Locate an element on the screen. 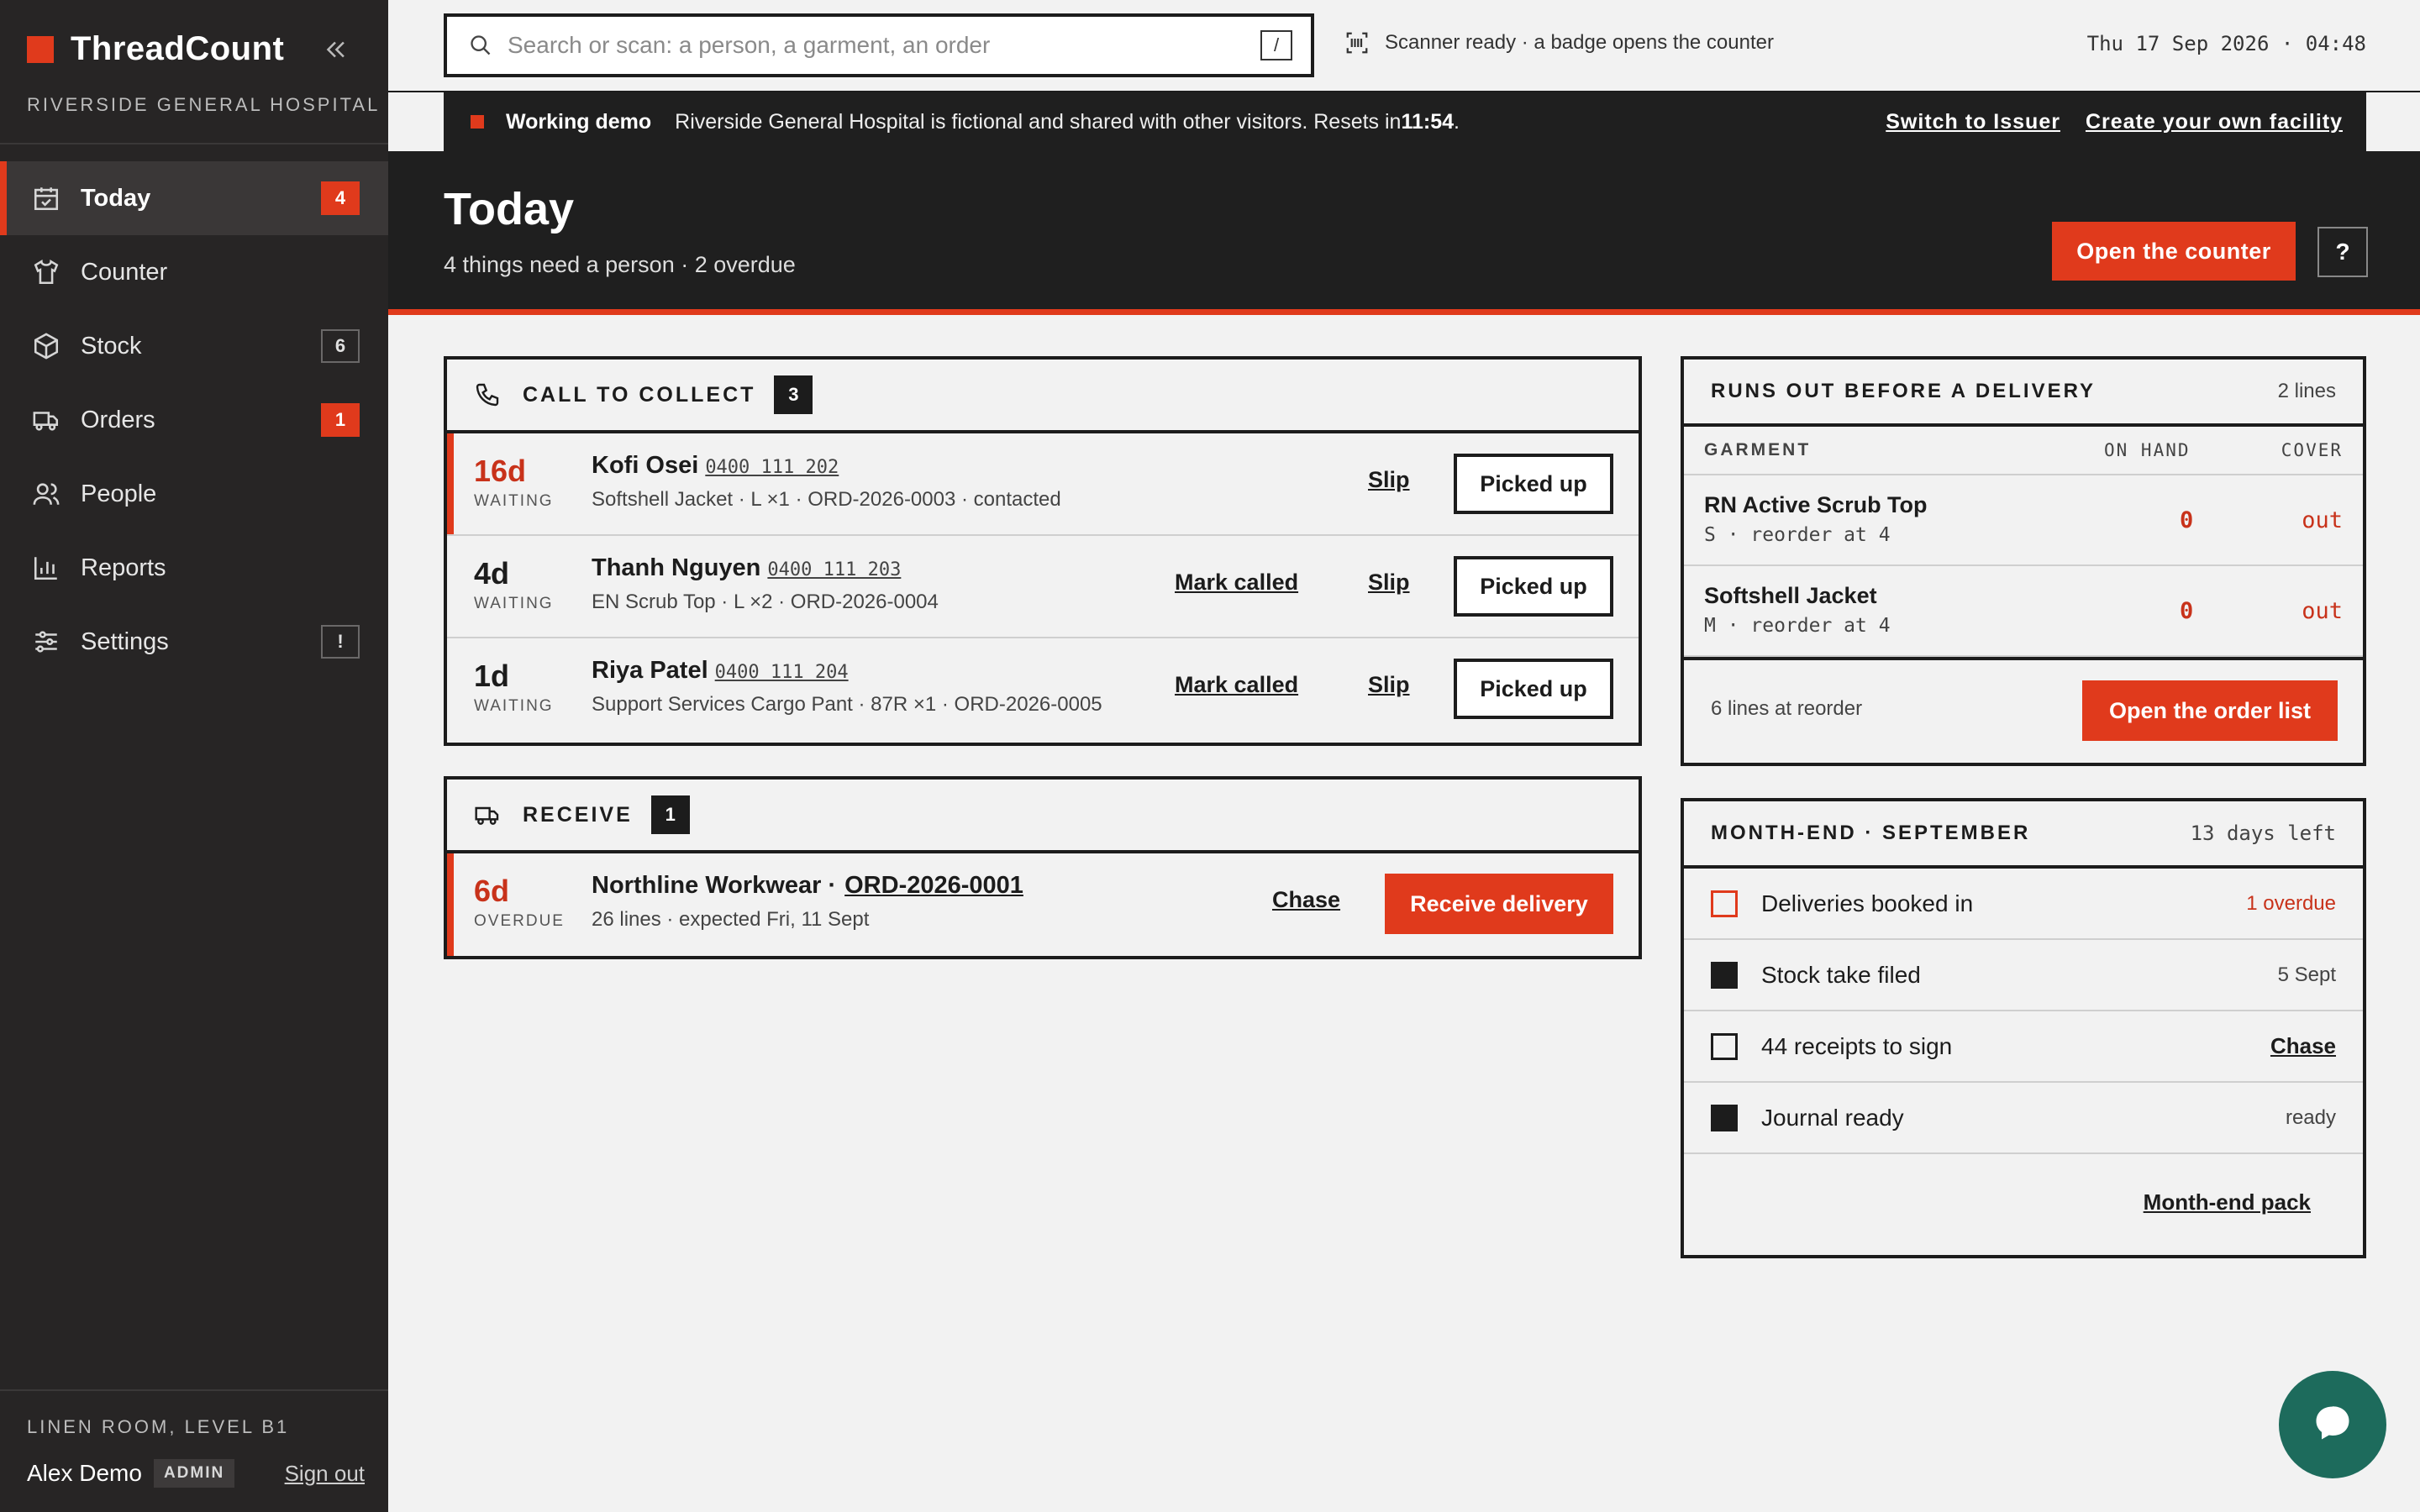 The image size is (2420, 1512). search-box: / is located at coordinates (879, 45).